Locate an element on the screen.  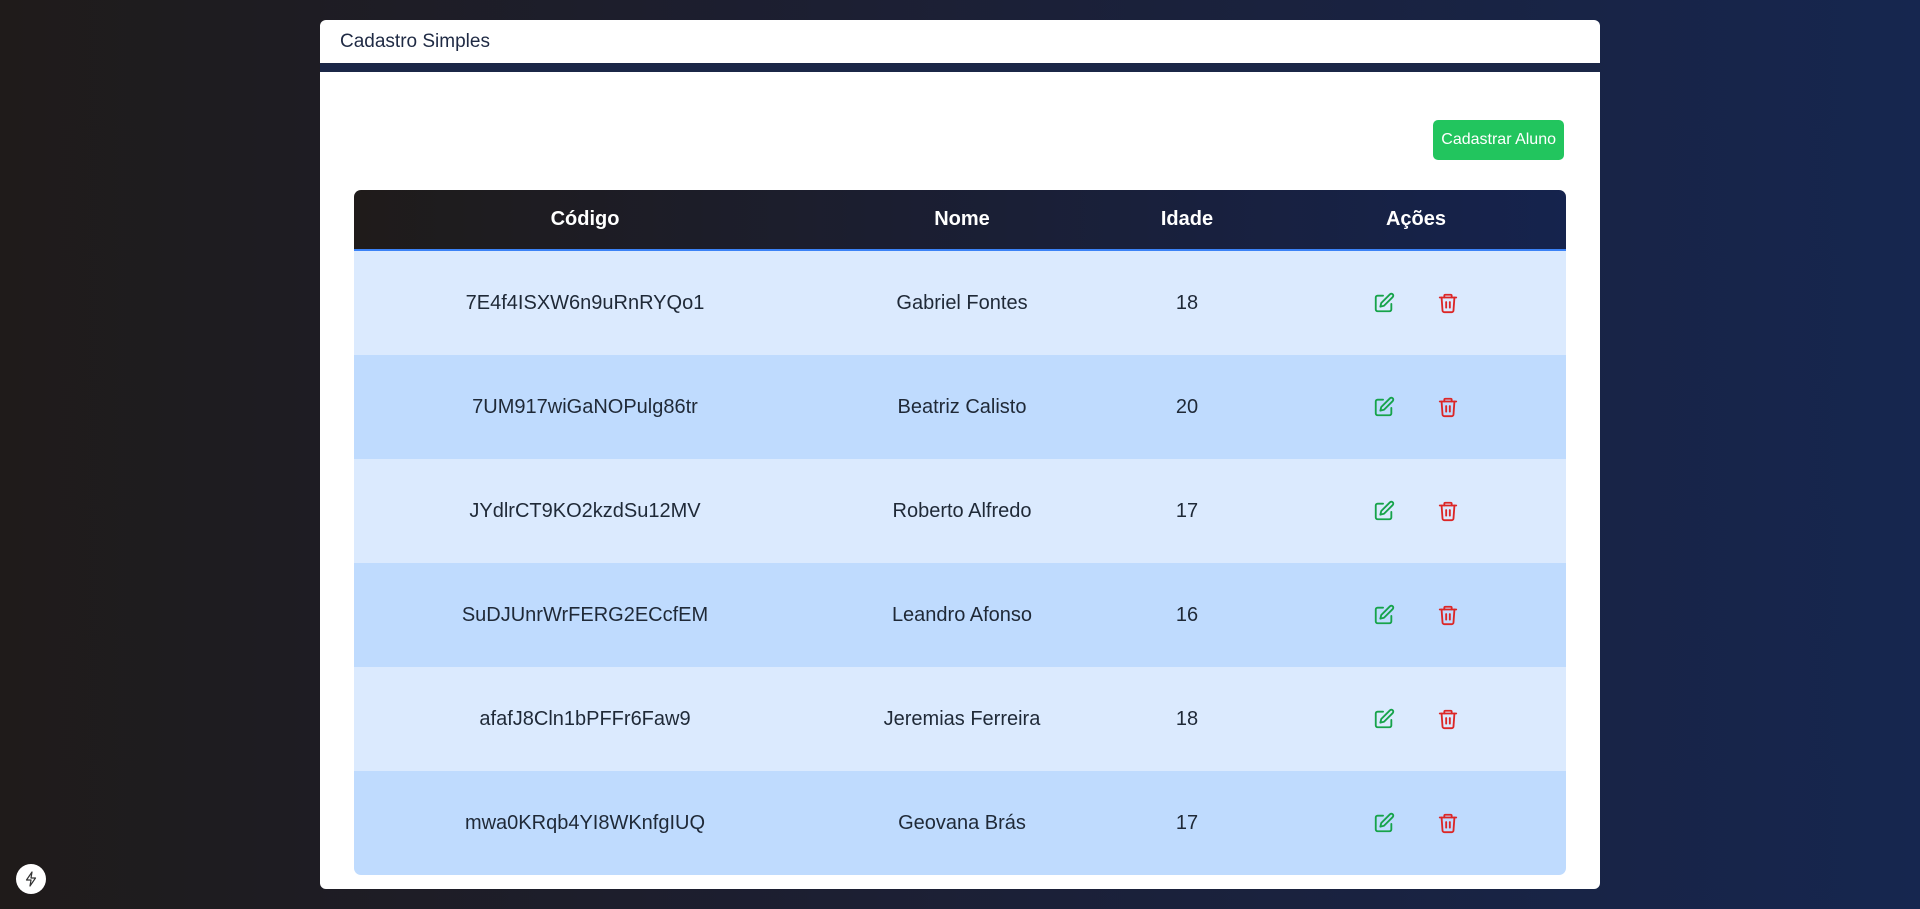
table-row: mwa0KRqb4YI8WKnfgIUQ Geovana Brás 17 is located at coordinates (960, 823).